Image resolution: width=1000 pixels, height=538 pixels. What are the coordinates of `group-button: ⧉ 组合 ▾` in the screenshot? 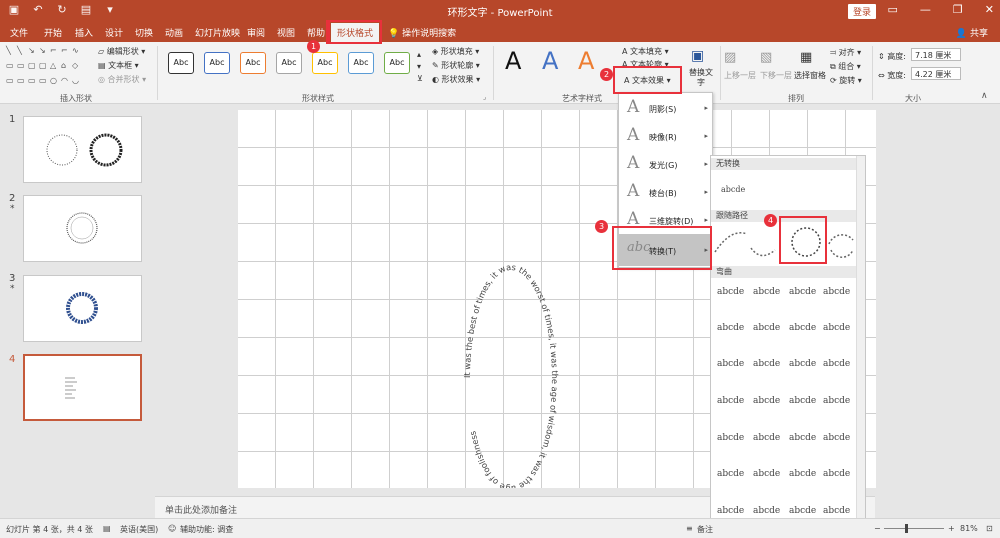 It's located at (845, 66).